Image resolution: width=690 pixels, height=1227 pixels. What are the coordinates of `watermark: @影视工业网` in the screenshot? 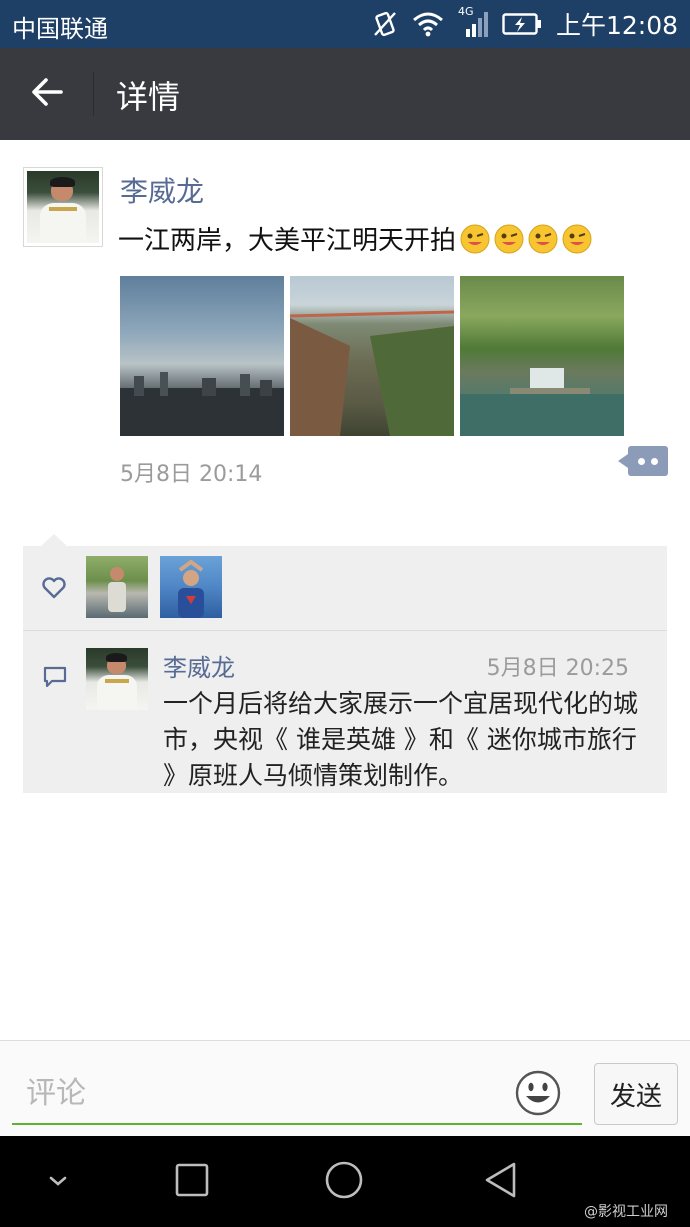 It's located at (626, 1212).